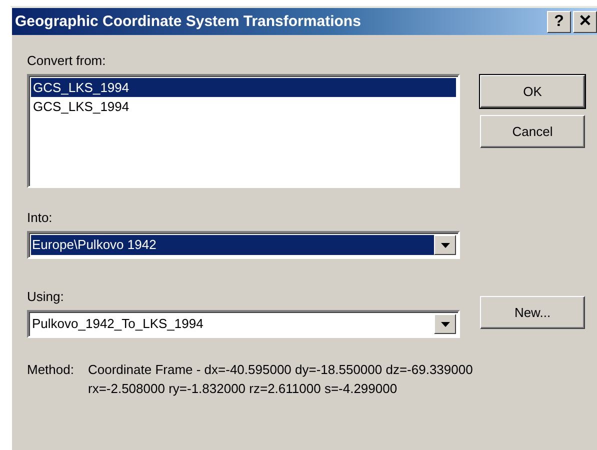 This screenshot has width=597, height=450. What do you see at coordinates (559, 21) in the screenshot?
I see `help-button: ?` at bounding box center [559, 21].